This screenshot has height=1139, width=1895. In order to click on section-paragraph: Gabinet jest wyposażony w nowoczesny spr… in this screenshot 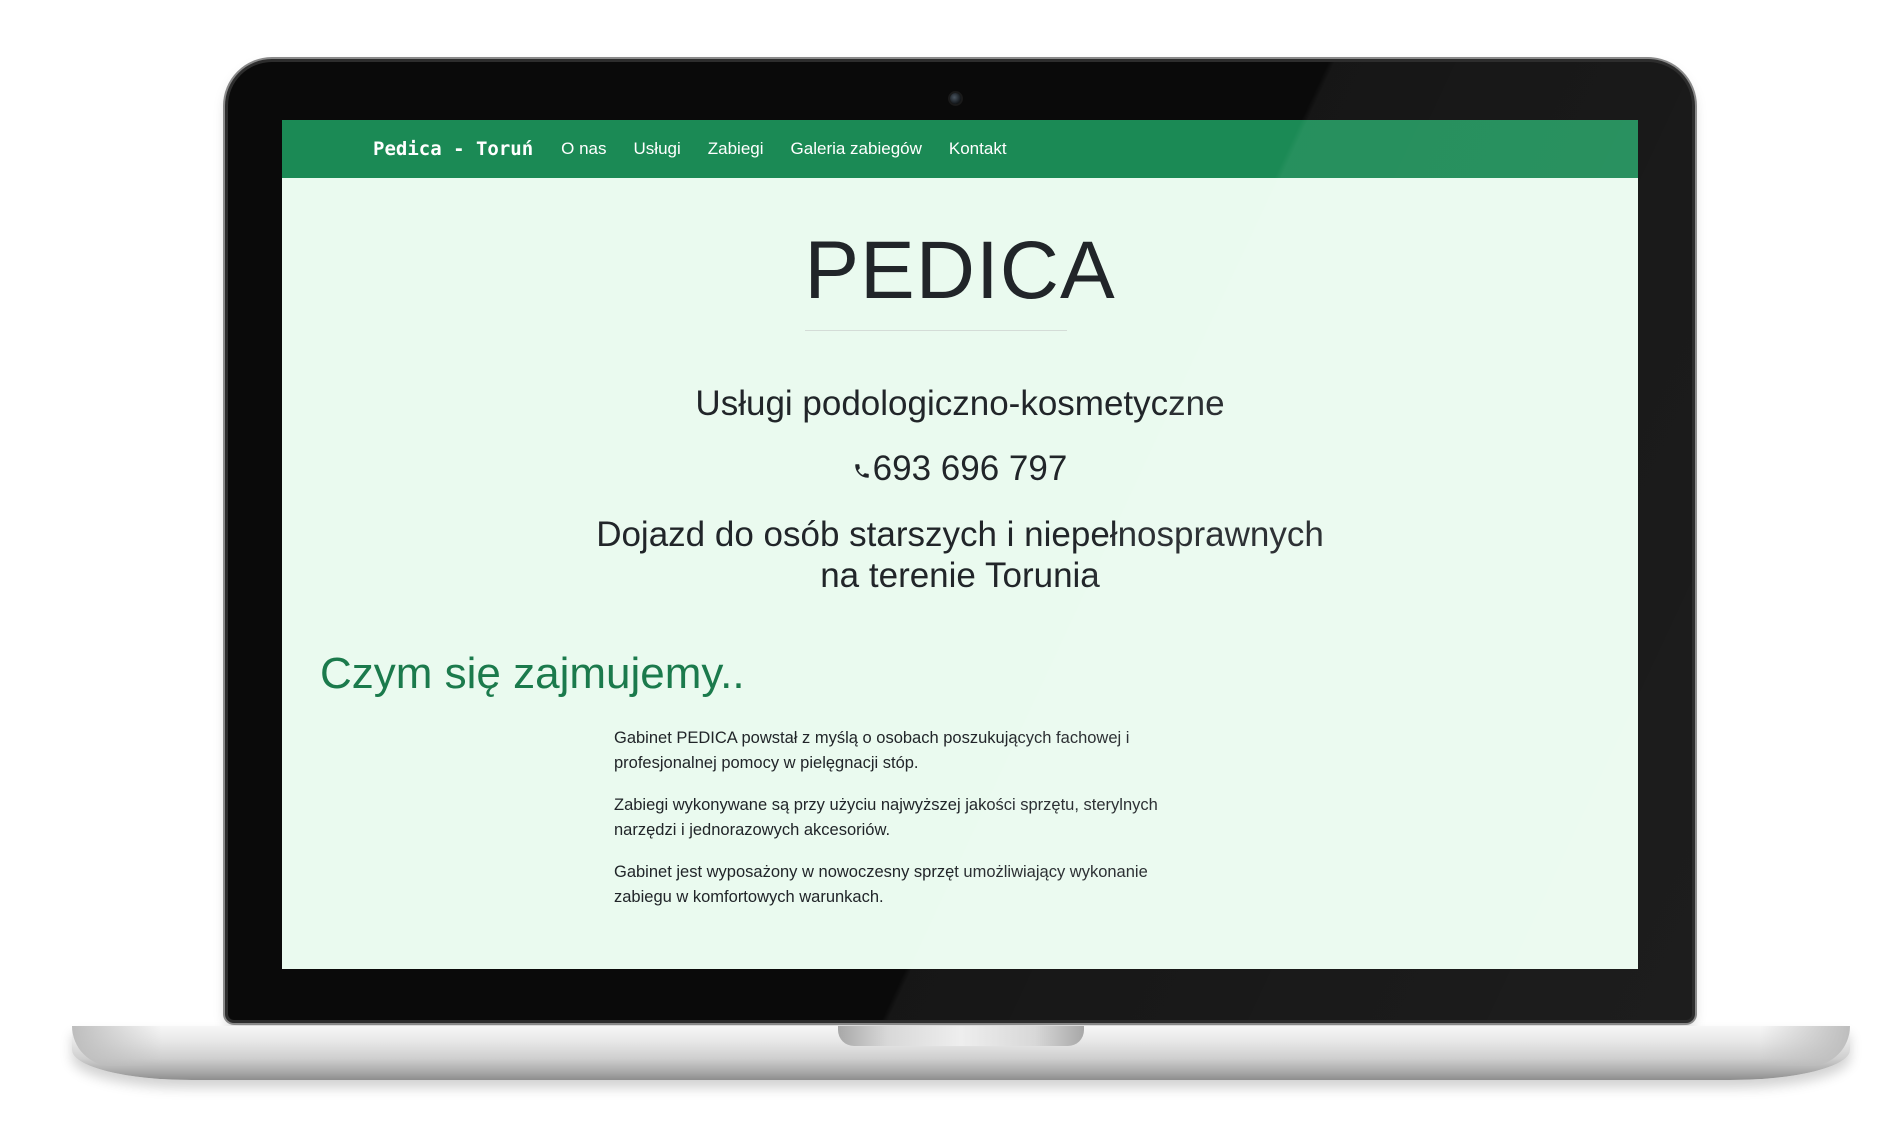, I will do `click(881, 884)`.